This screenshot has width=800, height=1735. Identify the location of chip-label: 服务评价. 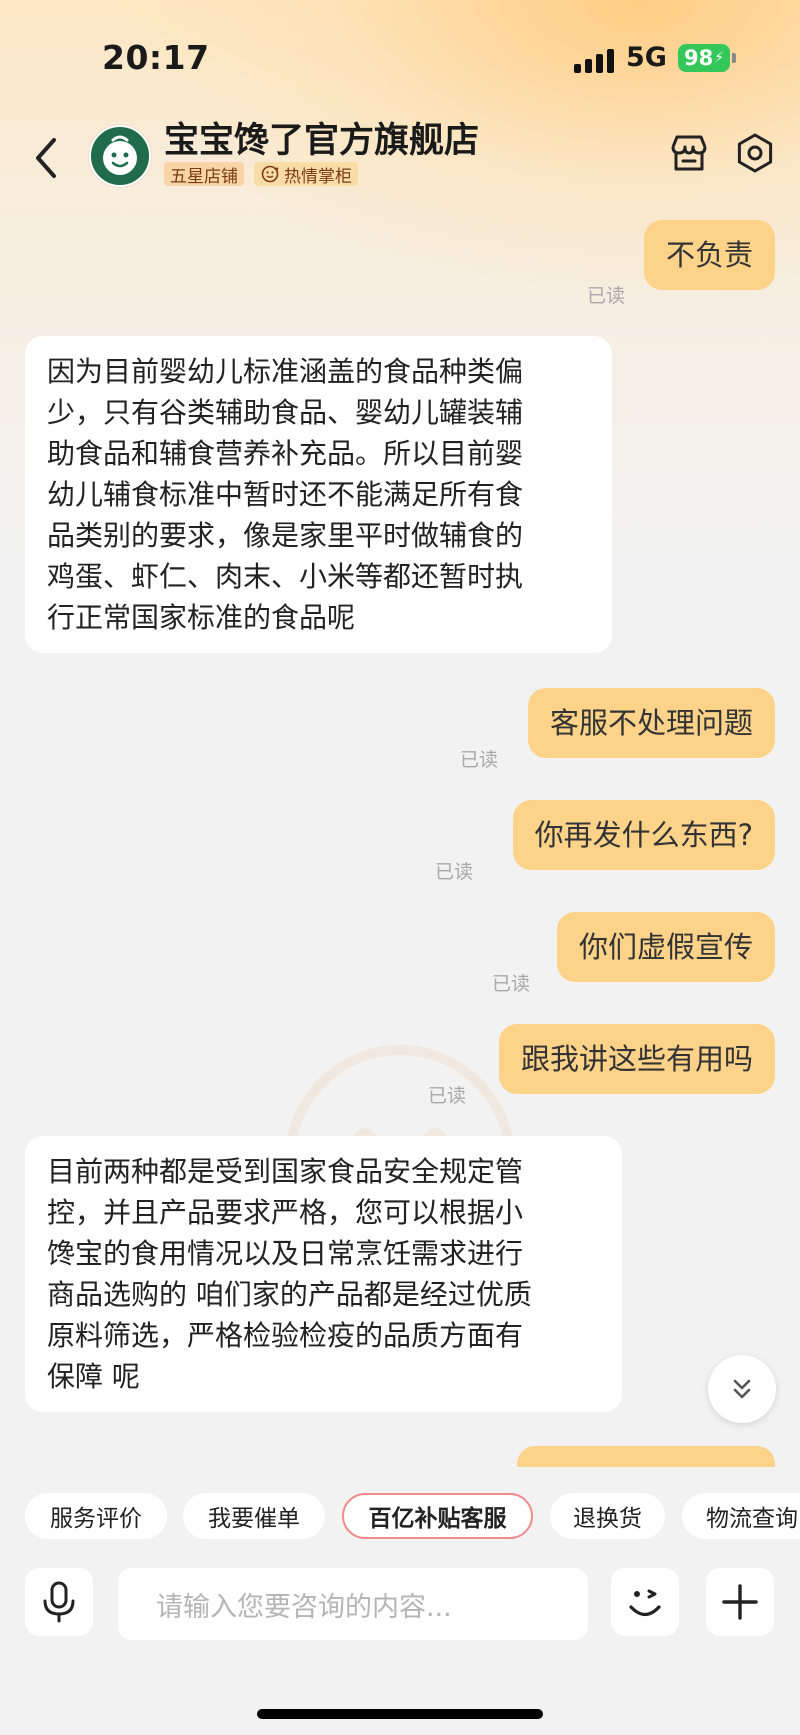
(96, 1519).